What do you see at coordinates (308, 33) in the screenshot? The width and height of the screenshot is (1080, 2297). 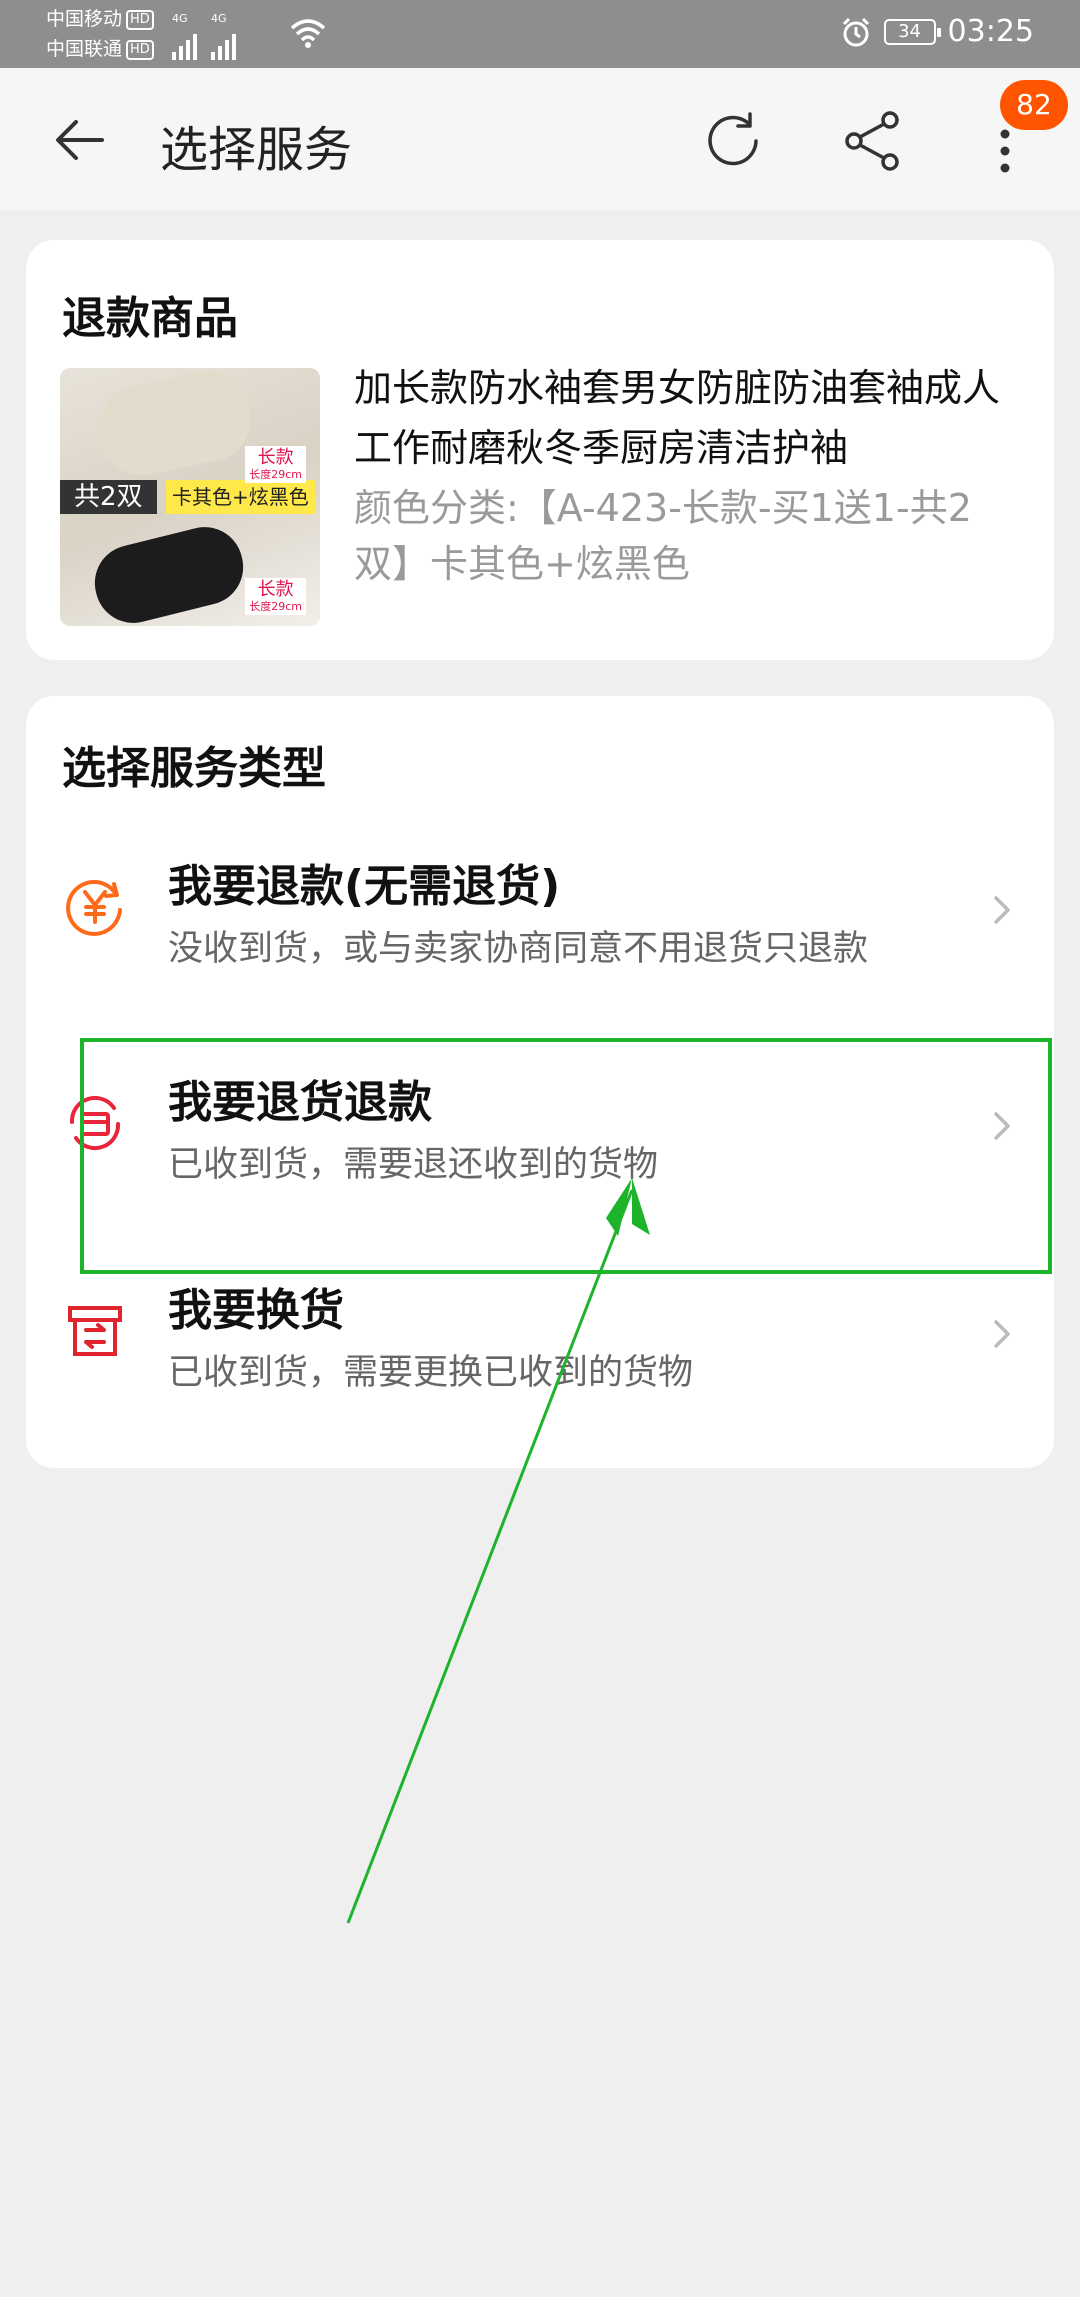 I see `wifi-icon` at bounding box center [308, 33].